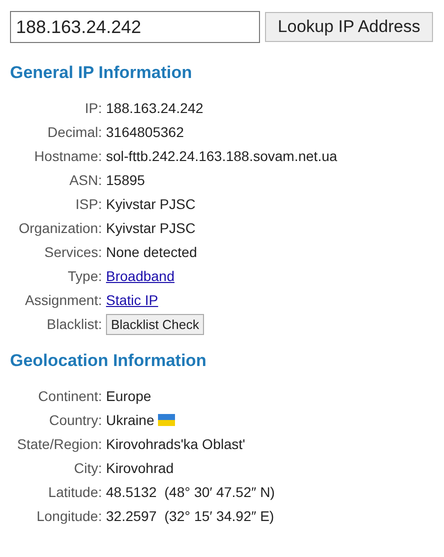  Describe the element at coordinates (152, 252) in the screenshot. I see `field-value: None detected` at that location.